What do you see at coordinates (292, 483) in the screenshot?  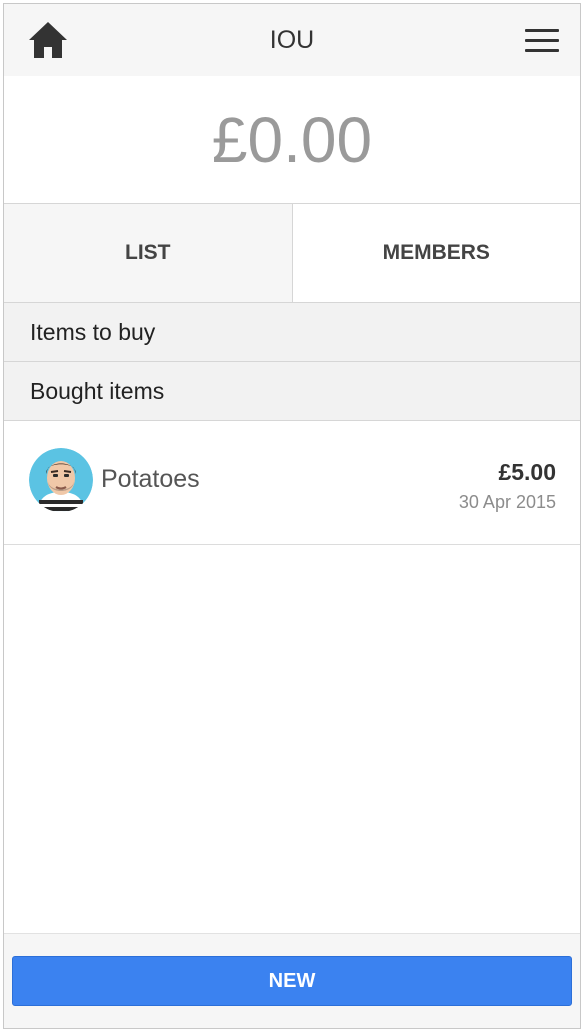 I see `list-item: Potatoes £5.00 30 Apr 2015` at bounding box center [292, 483].